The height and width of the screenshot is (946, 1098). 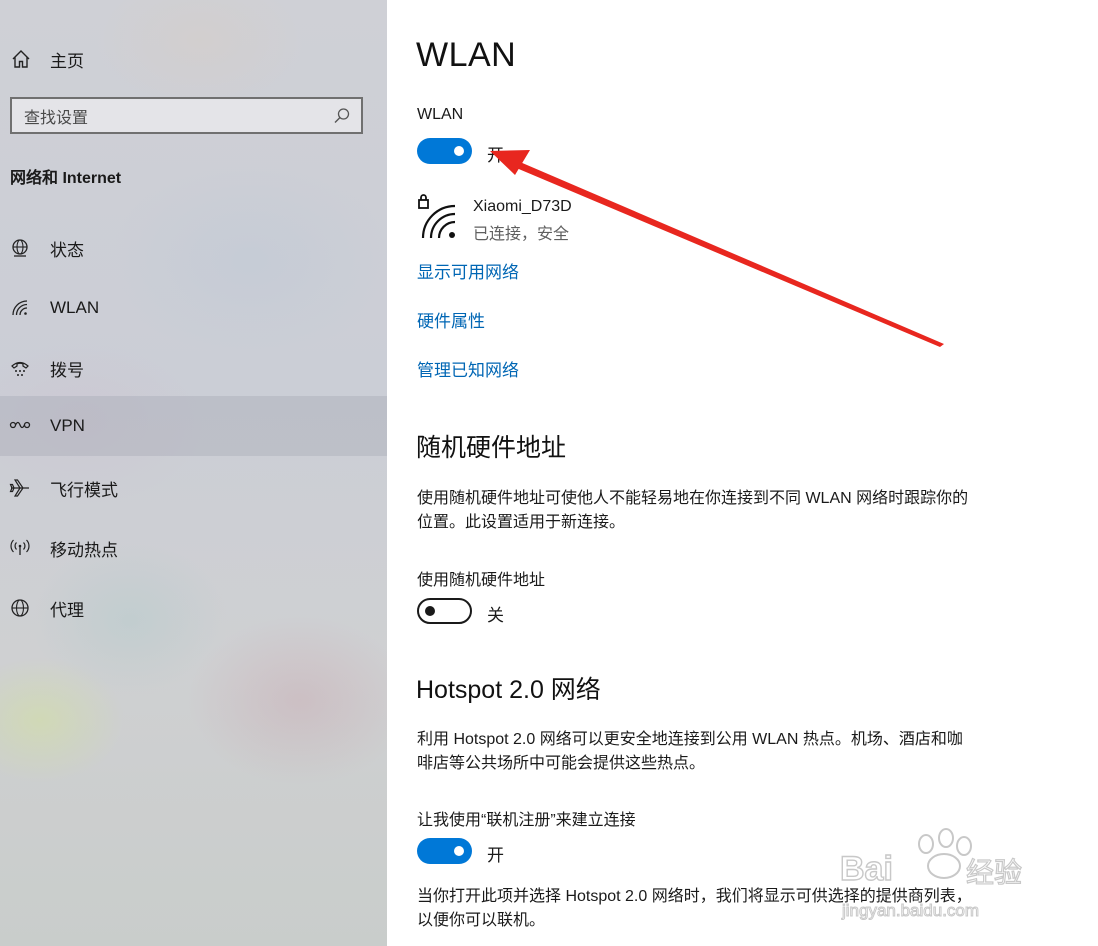 What do you see at coordinates (491, 448) in the screenshot?
I see `random-hw-heading: 随机硬件地址` at bounding box center [491, 448].